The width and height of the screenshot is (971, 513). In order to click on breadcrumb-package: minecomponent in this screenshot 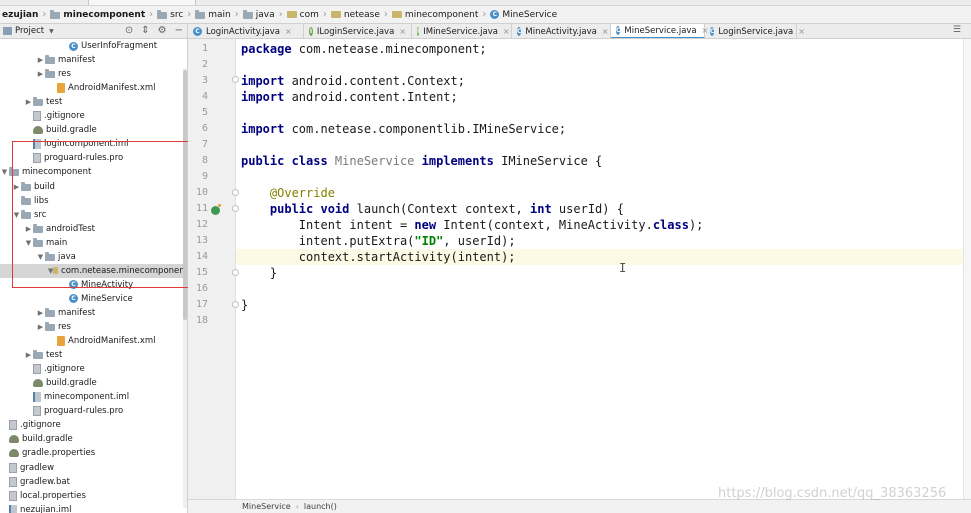, I will do `click(435, 14)`.